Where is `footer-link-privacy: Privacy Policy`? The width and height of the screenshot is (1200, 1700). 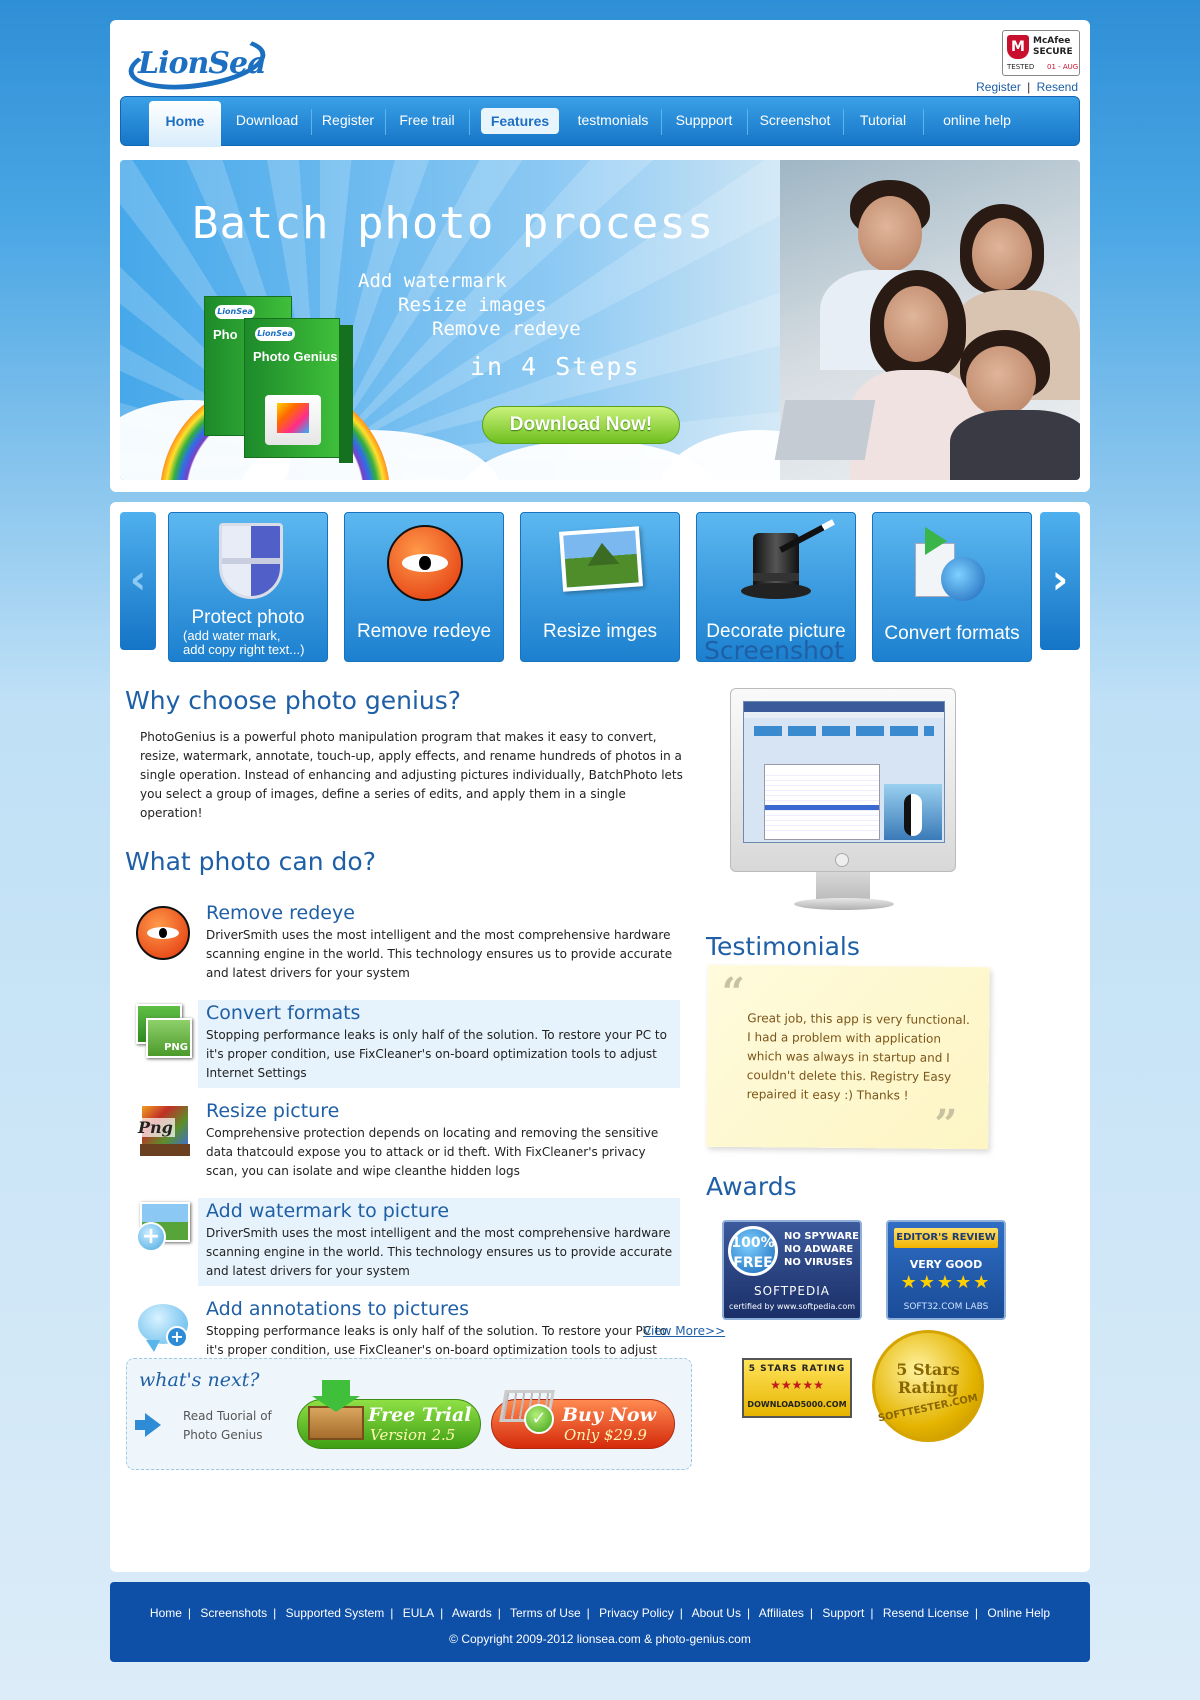
footer-link-privacy: Privacy Policy is located at coordinates (636, 1613).